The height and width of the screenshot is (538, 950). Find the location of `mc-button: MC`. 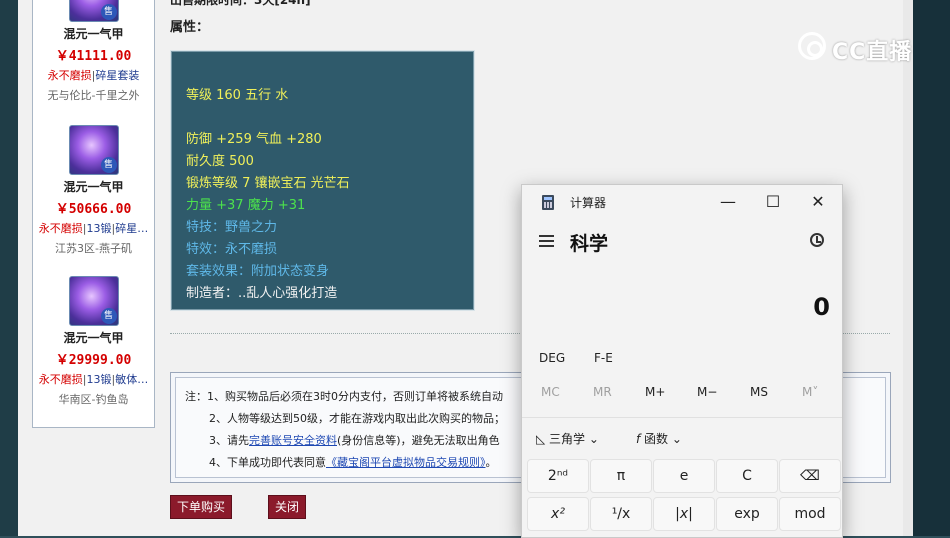

mc-button: MC is located at coordinates (550, 392).